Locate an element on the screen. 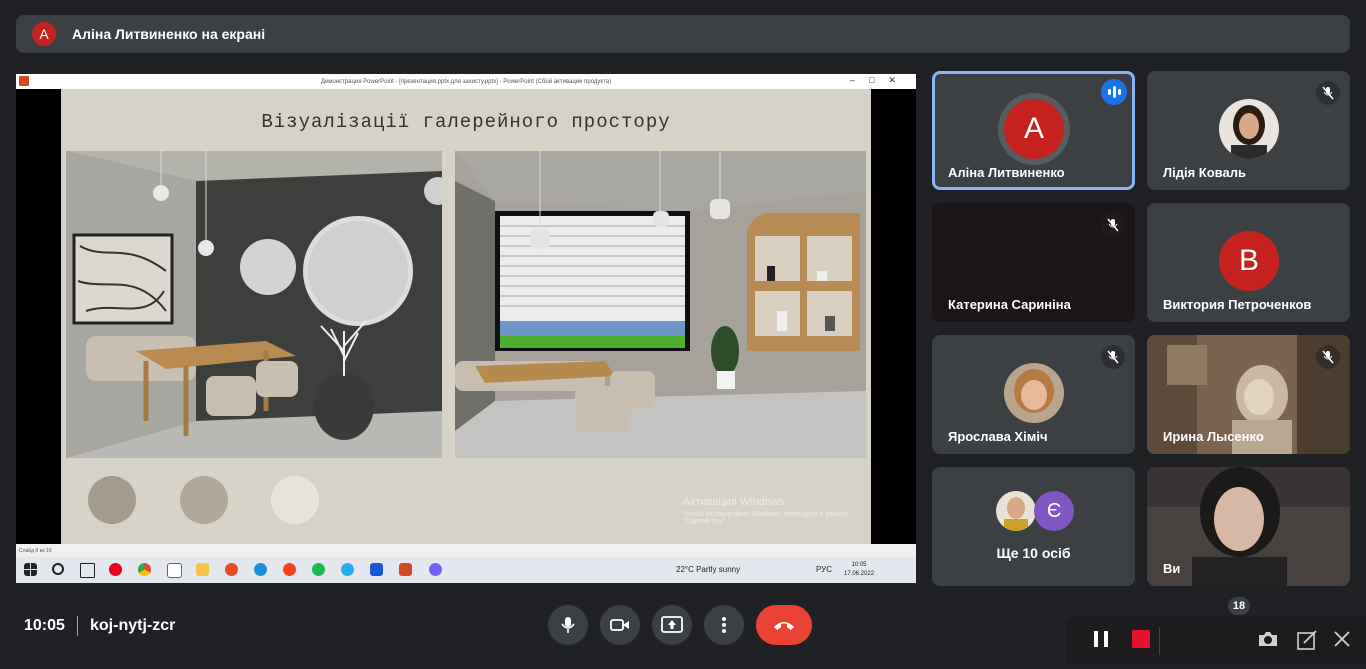 The height and width of the screenshot is (669, 1366). recording-panel is located at coordinates (1216, 641).